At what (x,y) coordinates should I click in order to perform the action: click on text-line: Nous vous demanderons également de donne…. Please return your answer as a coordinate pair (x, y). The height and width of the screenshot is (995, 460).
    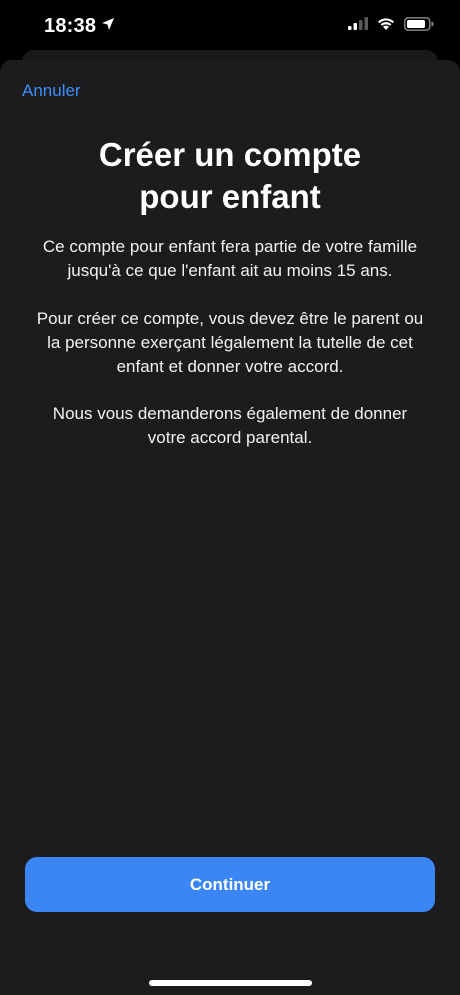
    Looking at the image, I should click on (230, 413).